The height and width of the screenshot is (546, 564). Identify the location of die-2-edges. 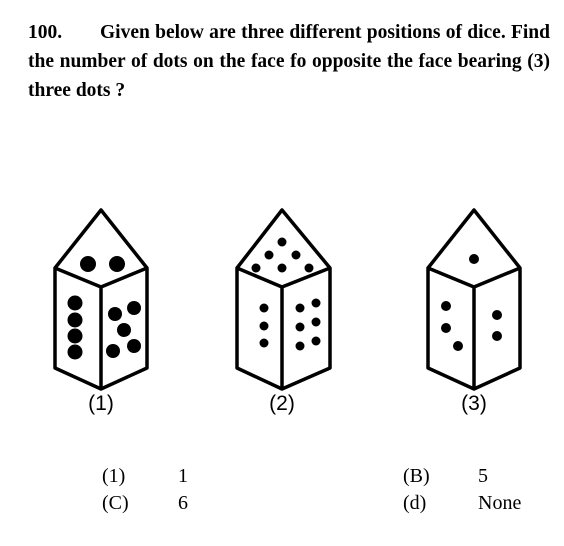
(283, 327).